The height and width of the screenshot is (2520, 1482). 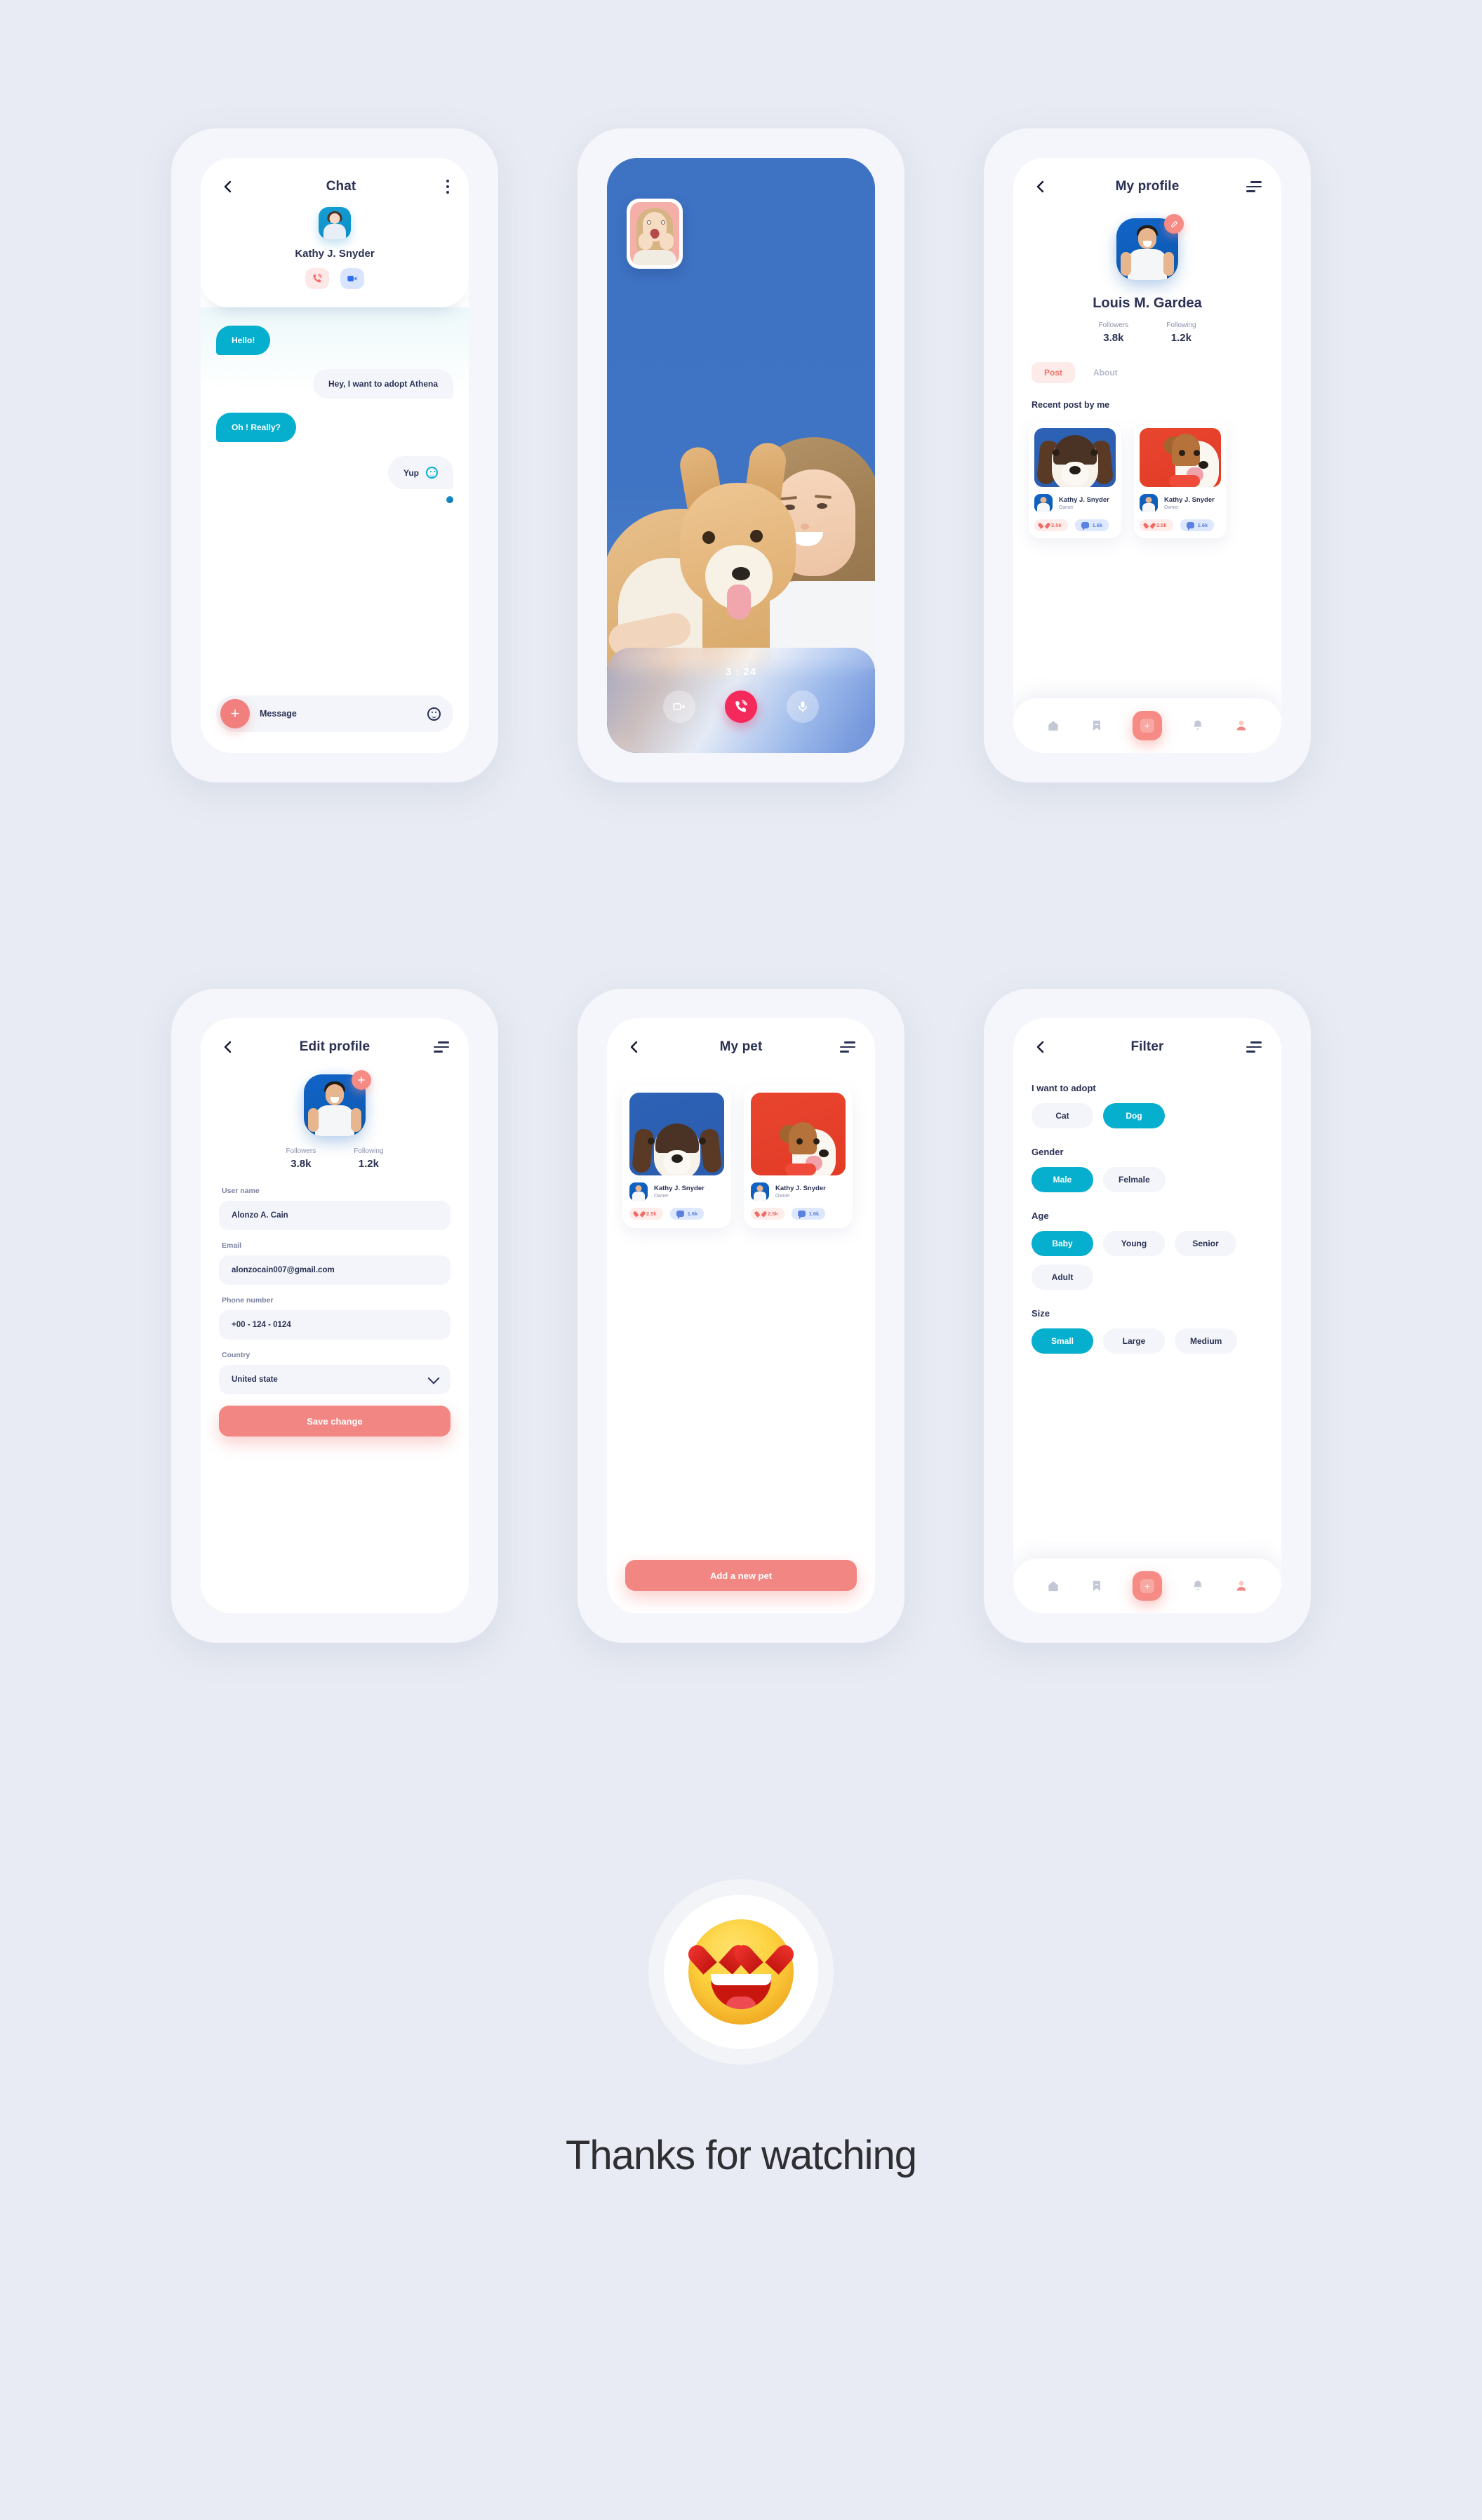 What do you see at coordinates (741, 455) in the screenshot?
I see `video-call-screen: 3 : 24` at bounding box center [741, 455].